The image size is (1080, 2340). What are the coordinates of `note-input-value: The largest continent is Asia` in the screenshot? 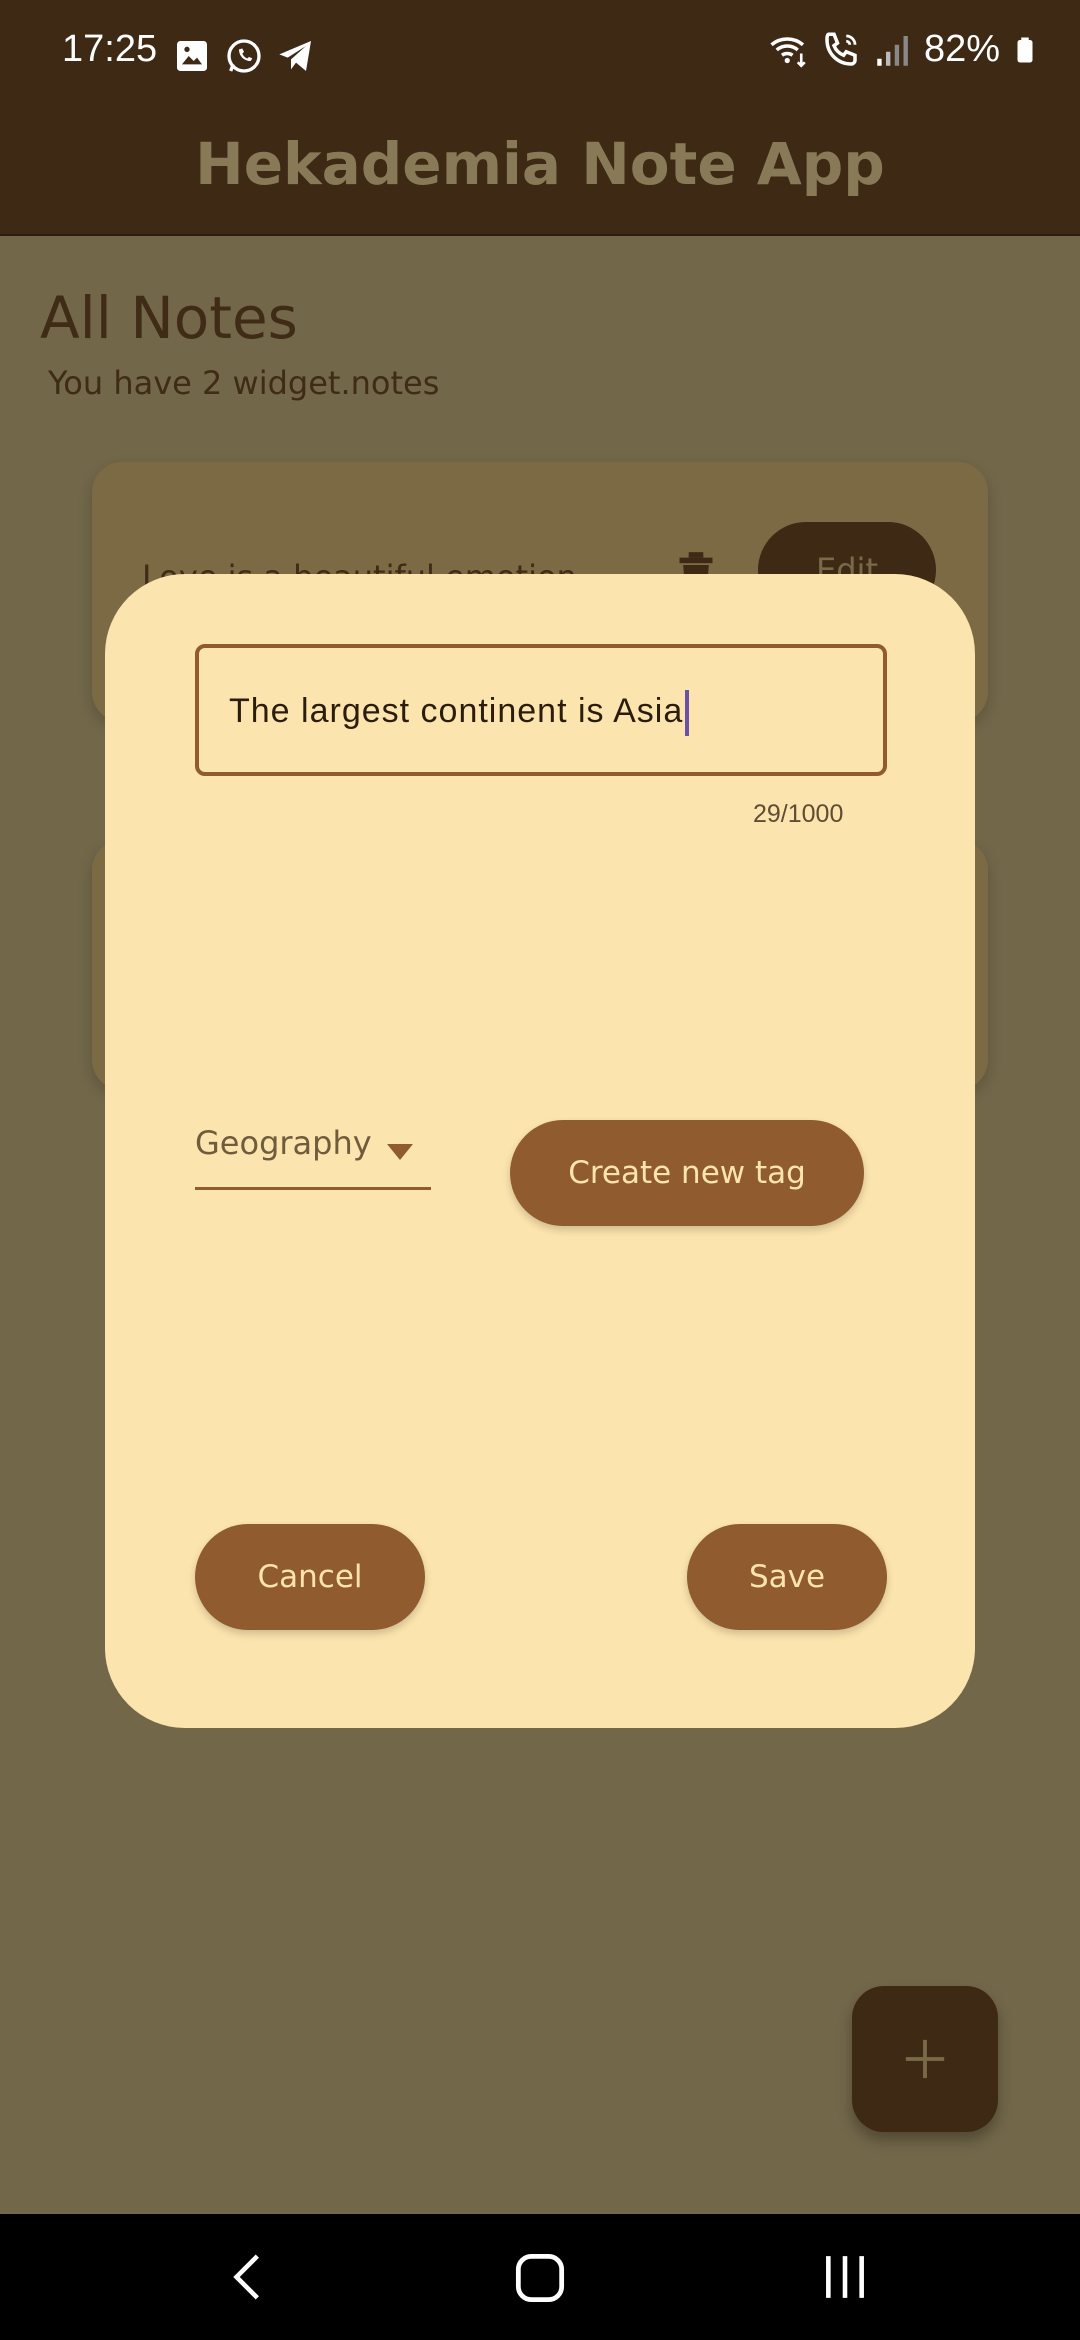 It's located at (459, 713).